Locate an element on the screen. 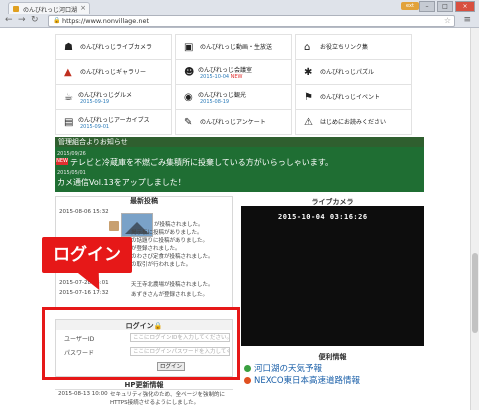 The image size is (479, 410). extension-badge: ext is located at coordinates (410, 6).